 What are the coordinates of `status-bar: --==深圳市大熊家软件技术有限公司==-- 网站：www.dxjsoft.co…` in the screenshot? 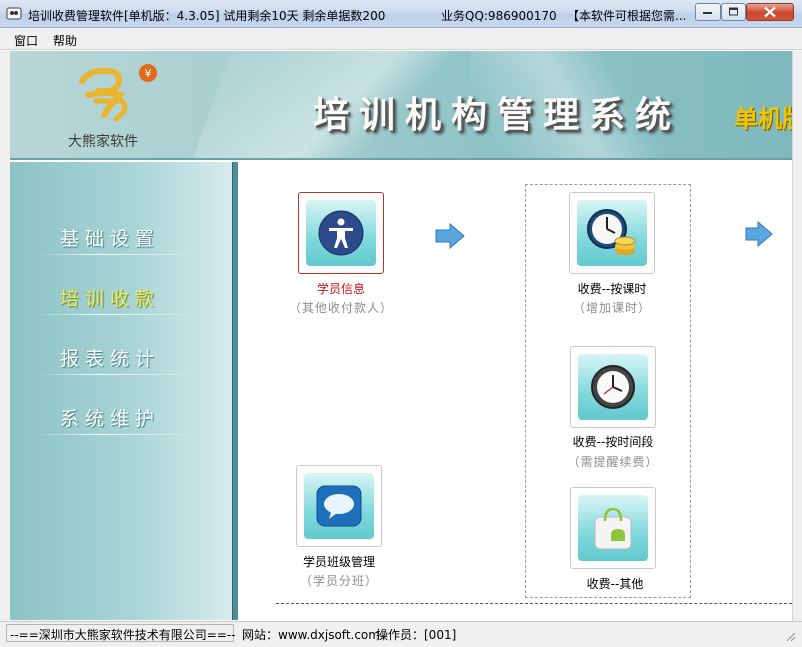 It's located at (401, 634).